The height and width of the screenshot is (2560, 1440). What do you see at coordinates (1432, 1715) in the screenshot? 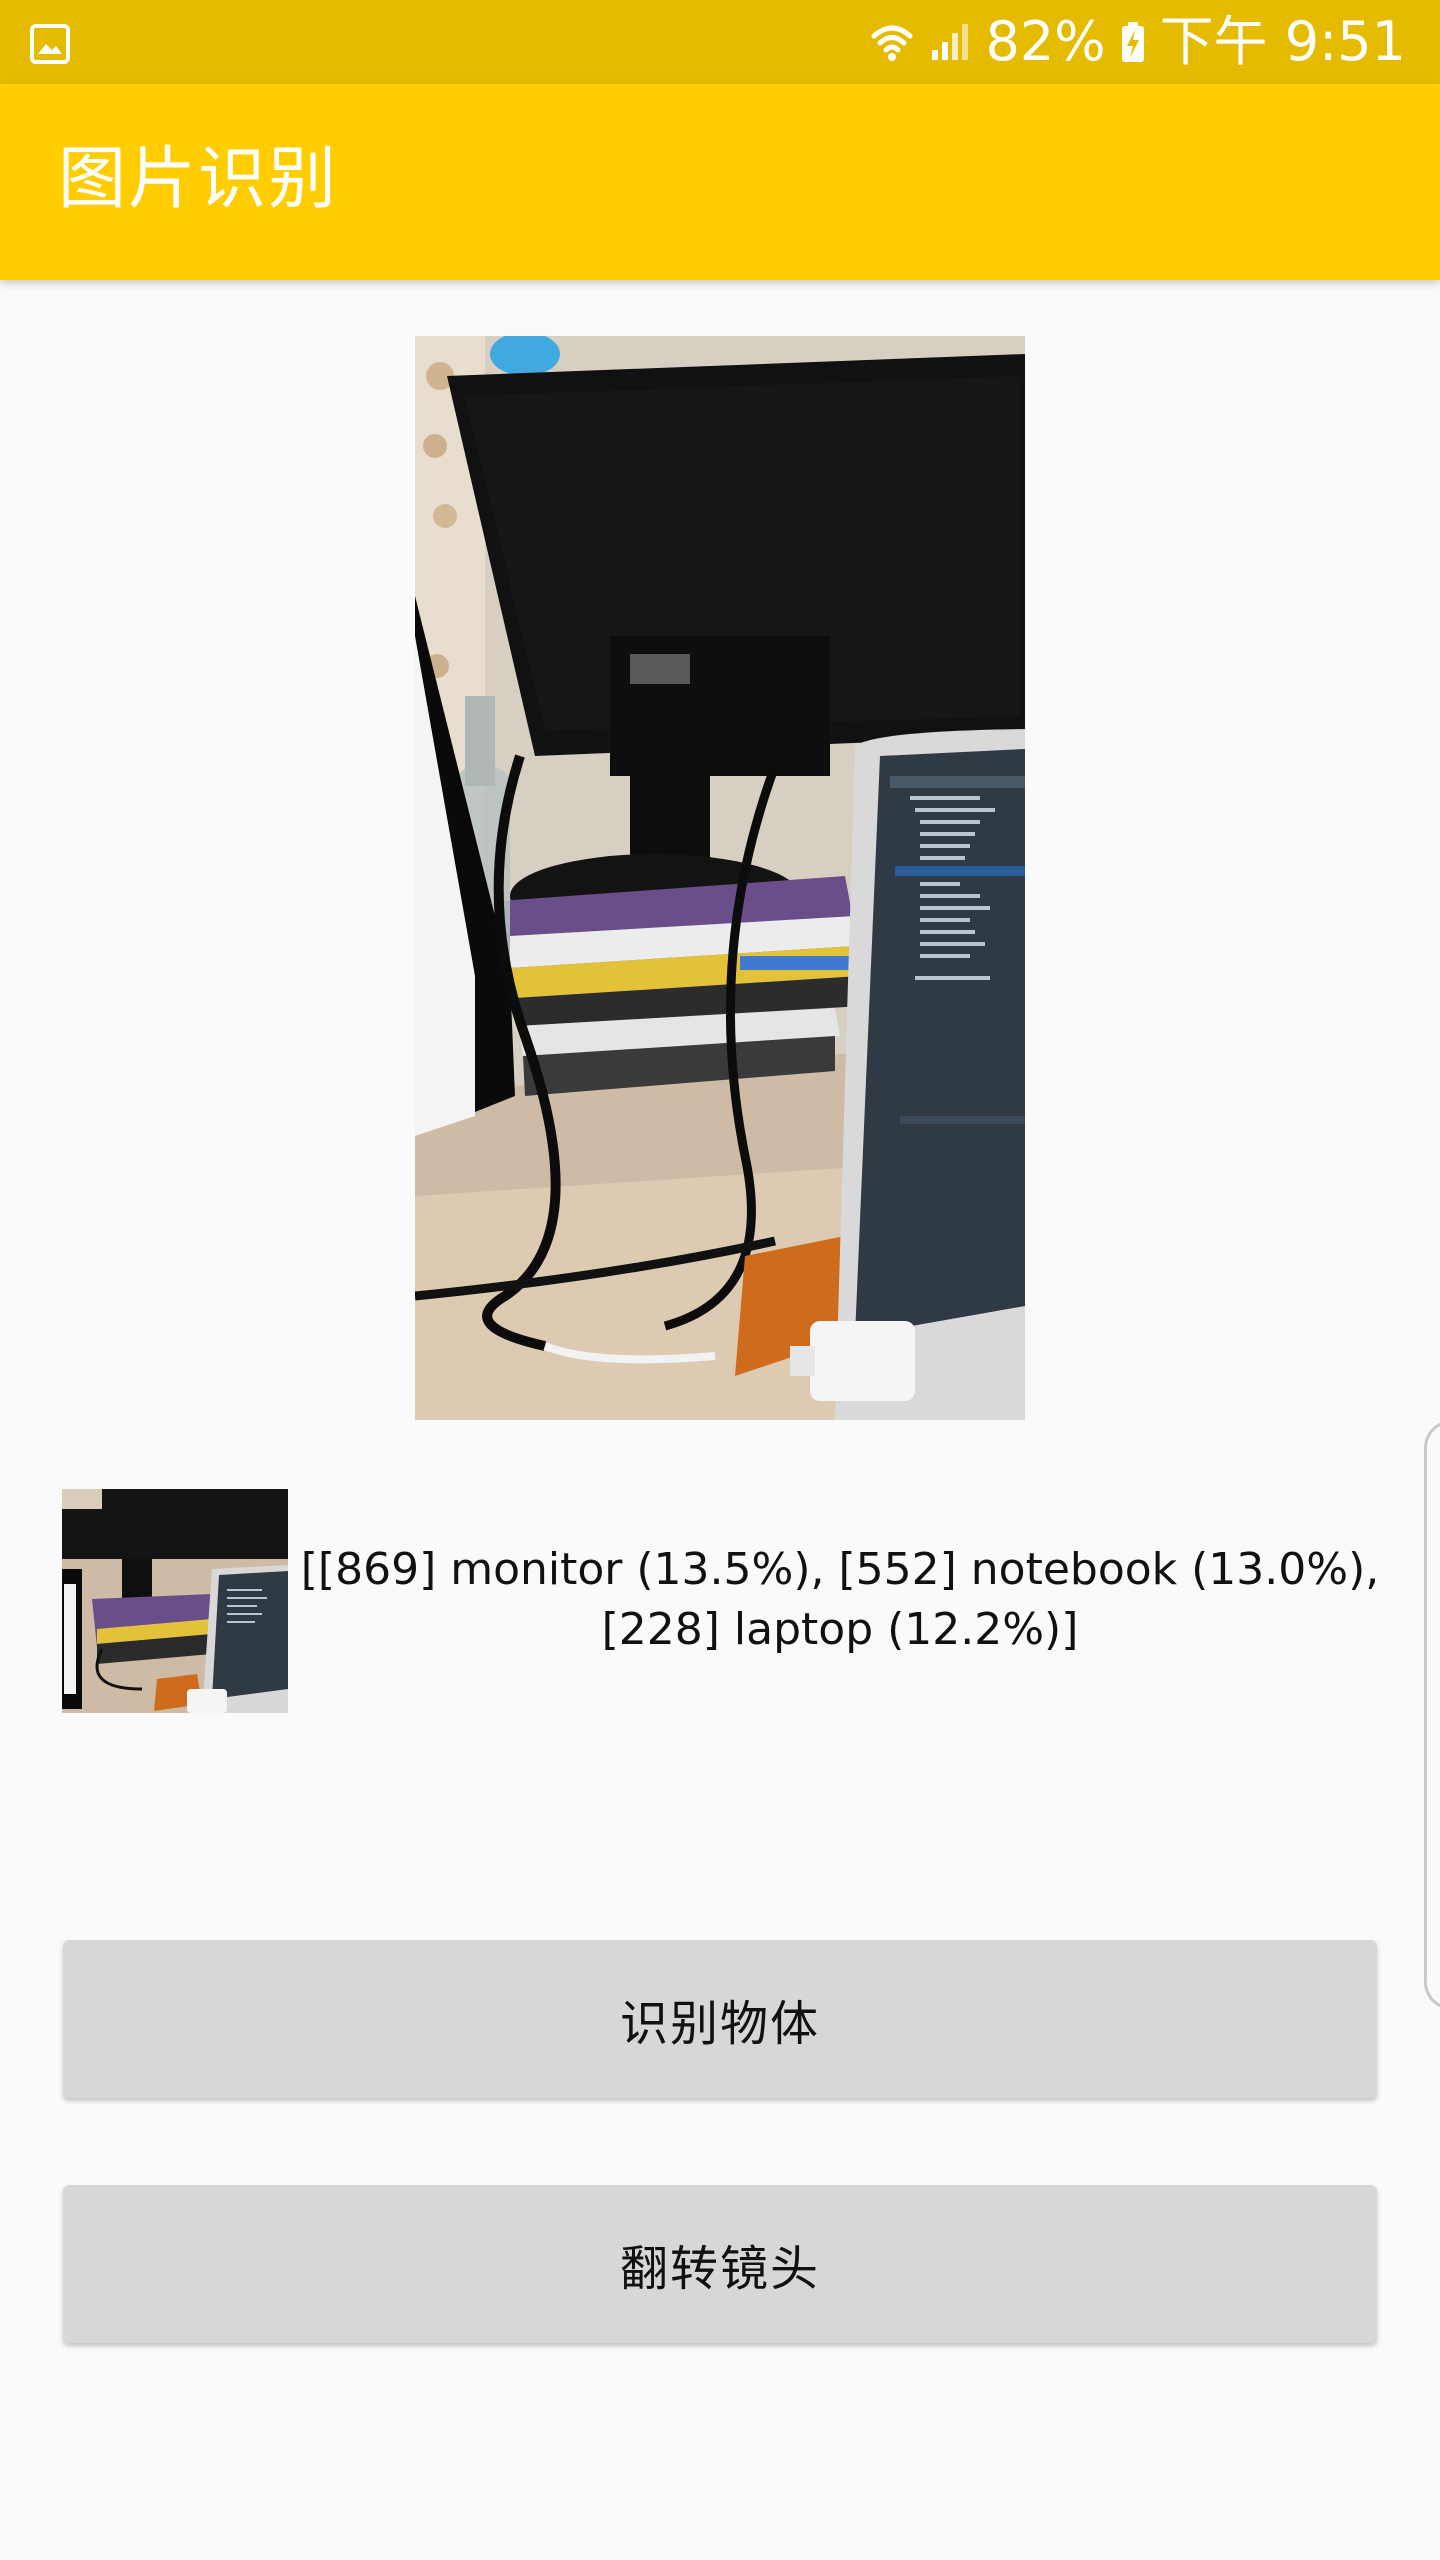
I see `edge-panel-handle` at bounding box center [1432, 1715].